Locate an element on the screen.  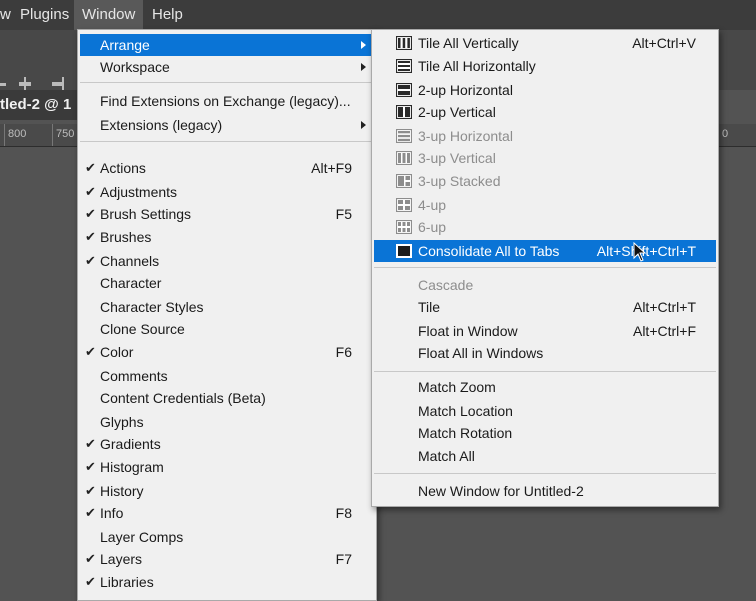
menu-item-tile: Tile Alt+Ctrl+T is located at coordinates (545, 307).